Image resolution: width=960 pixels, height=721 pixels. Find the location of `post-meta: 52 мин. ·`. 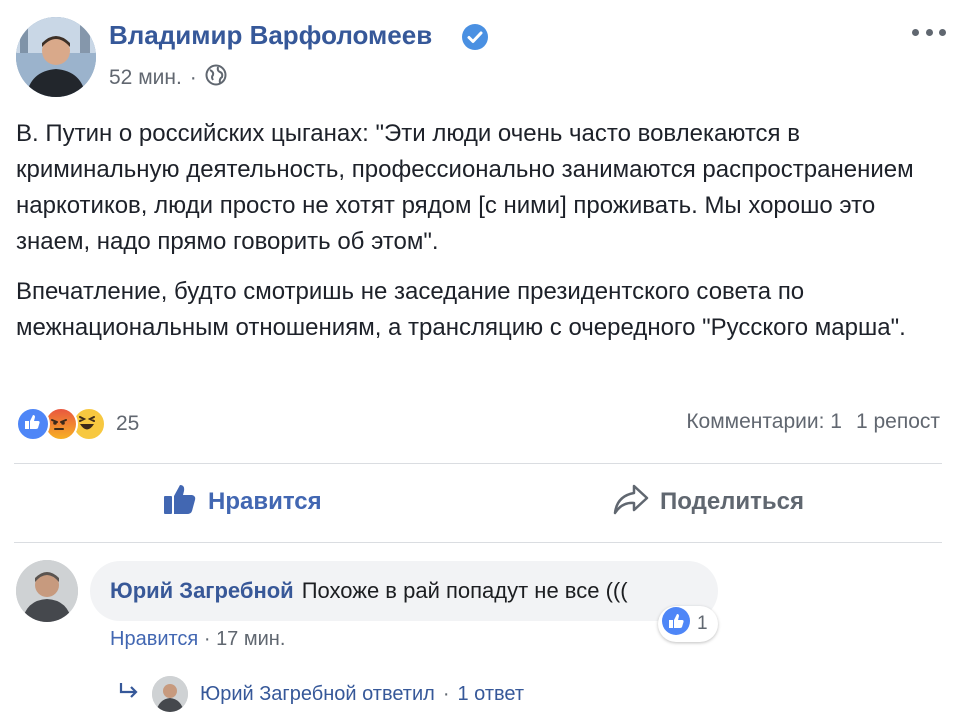

post-meta: 52 мин. · is located at coordinates (168, 78).